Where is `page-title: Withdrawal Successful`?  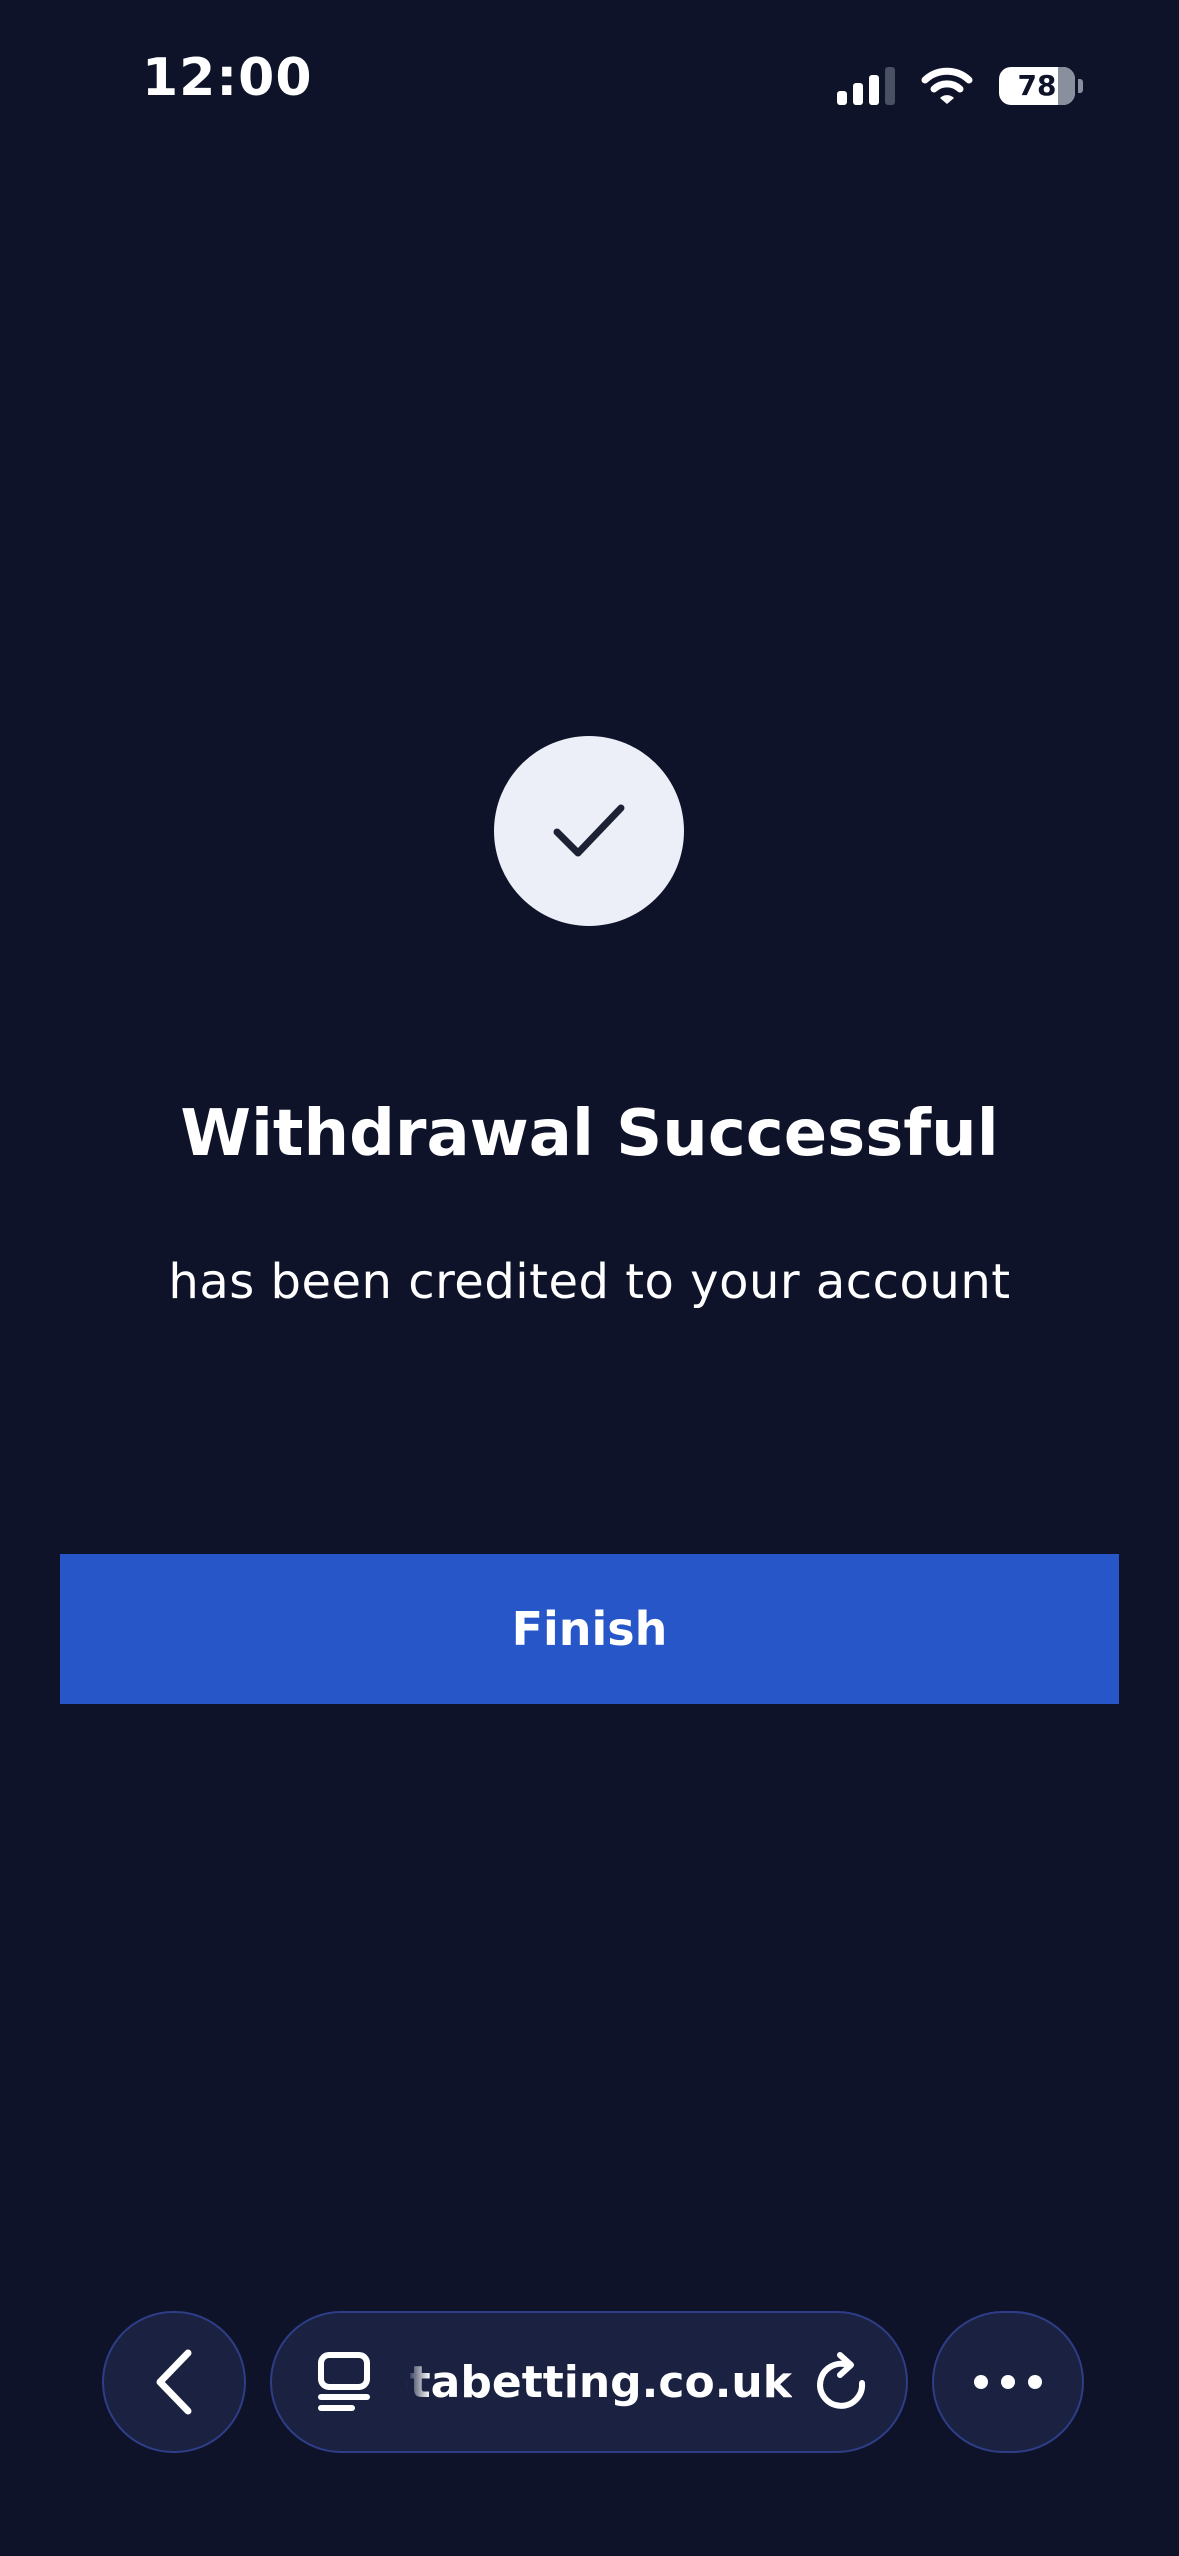 page-title: Withdrawal Successful is located at coordinates (589, 1134).